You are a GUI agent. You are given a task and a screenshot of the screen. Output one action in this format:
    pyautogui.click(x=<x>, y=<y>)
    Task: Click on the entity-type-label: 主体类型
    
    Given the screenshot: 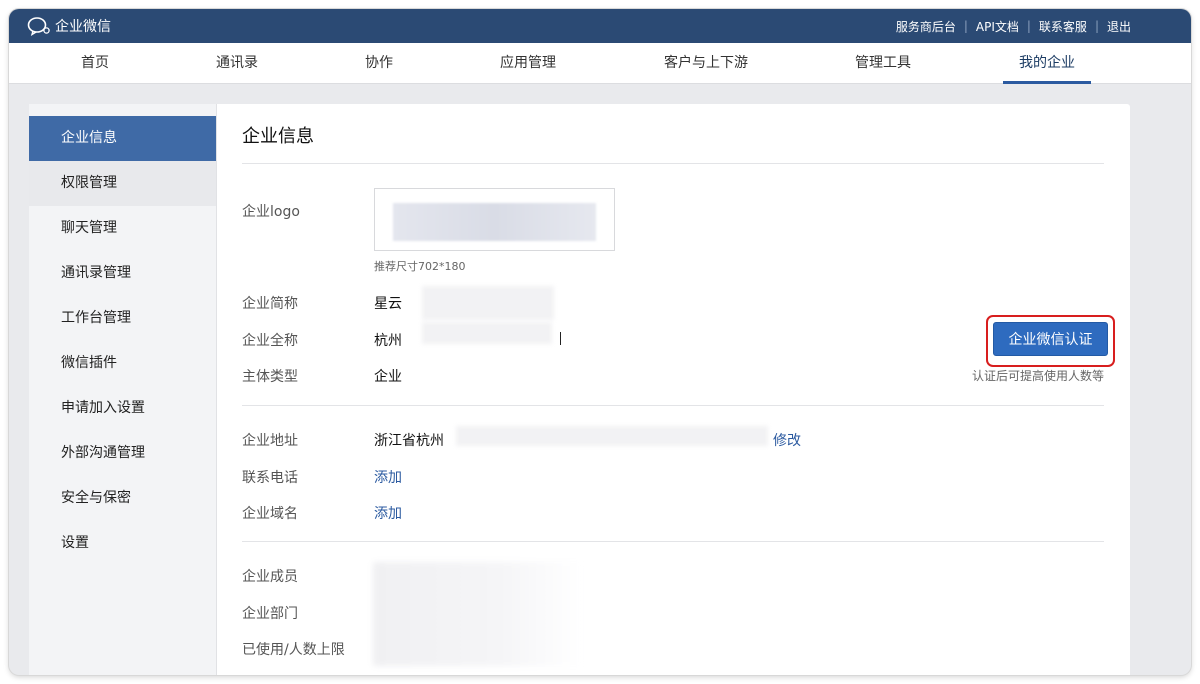 What is the action you would take?
    pyautogui.click(x=270, y=377)
    